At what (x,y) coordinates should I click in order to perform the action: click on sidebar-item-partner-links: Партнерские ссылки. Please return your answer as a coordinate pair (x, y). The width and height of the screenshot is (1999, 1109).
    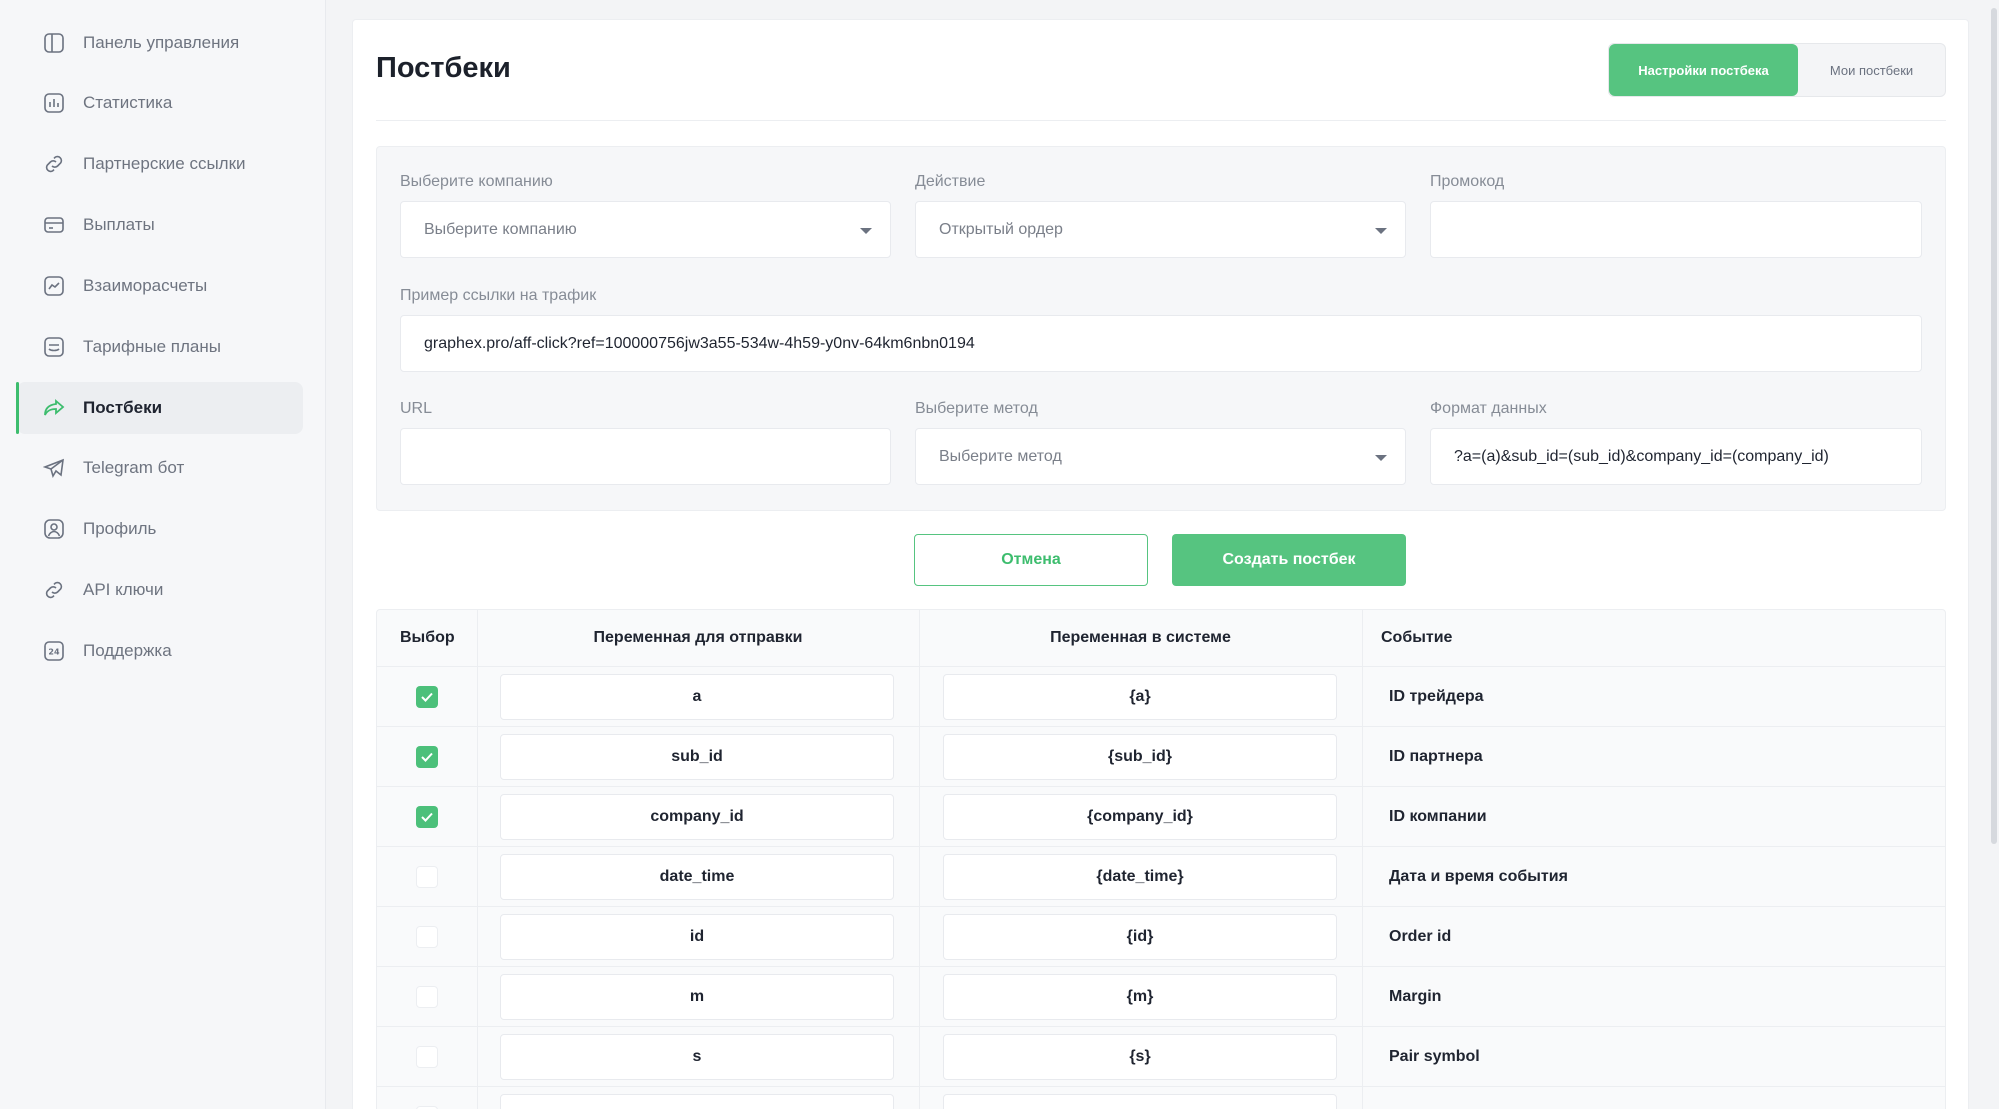
    Looking at the image, I should click on (160, 164).